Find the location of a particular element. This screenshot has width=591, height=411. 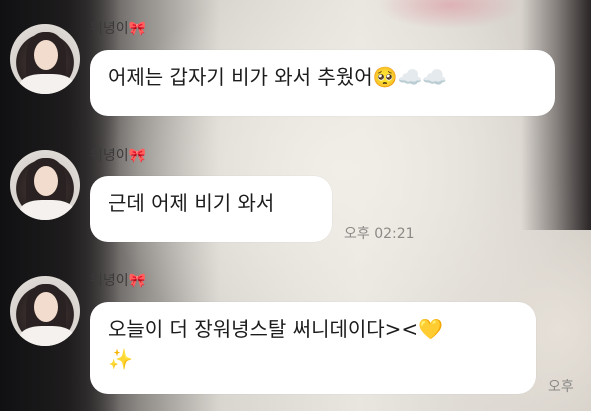

message-bubble: 어제는 갑자기 비가 와서 추웠어🥺☁️☁️ is located at coordinates (322, 83).